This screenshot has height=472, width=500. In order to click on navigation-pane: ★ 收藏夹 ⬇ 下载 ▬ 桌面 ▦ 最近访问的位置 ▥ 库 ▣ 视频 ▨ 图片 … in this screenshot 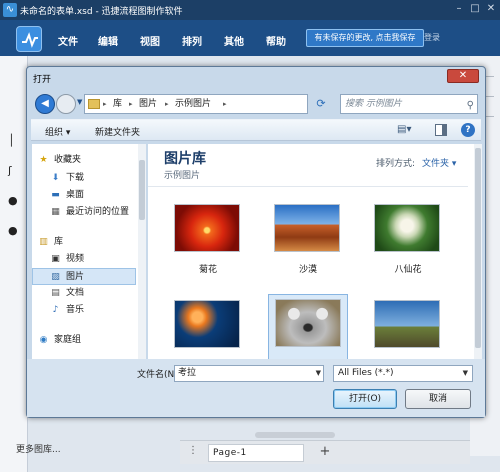, I will do `click(87, 251)`.